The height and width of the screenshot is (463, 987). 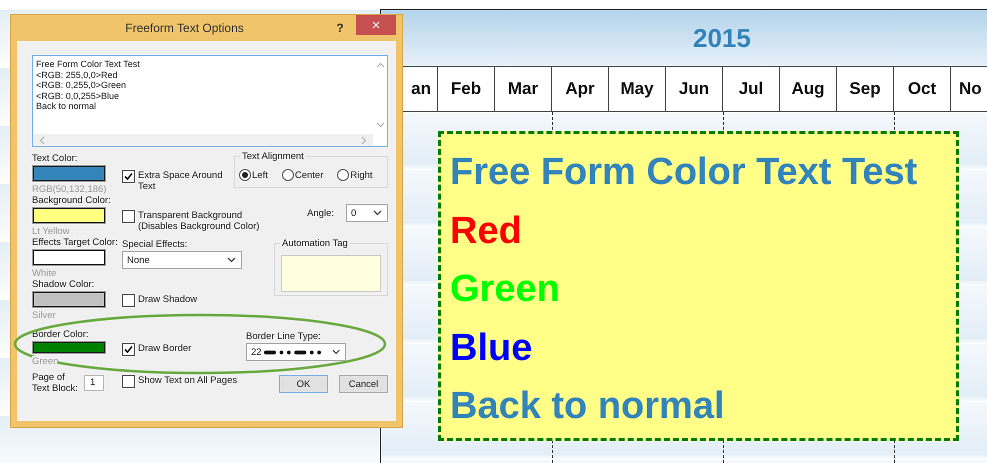 I want to click on checkbox-label: Draw Border, so click(x=165, y=348).